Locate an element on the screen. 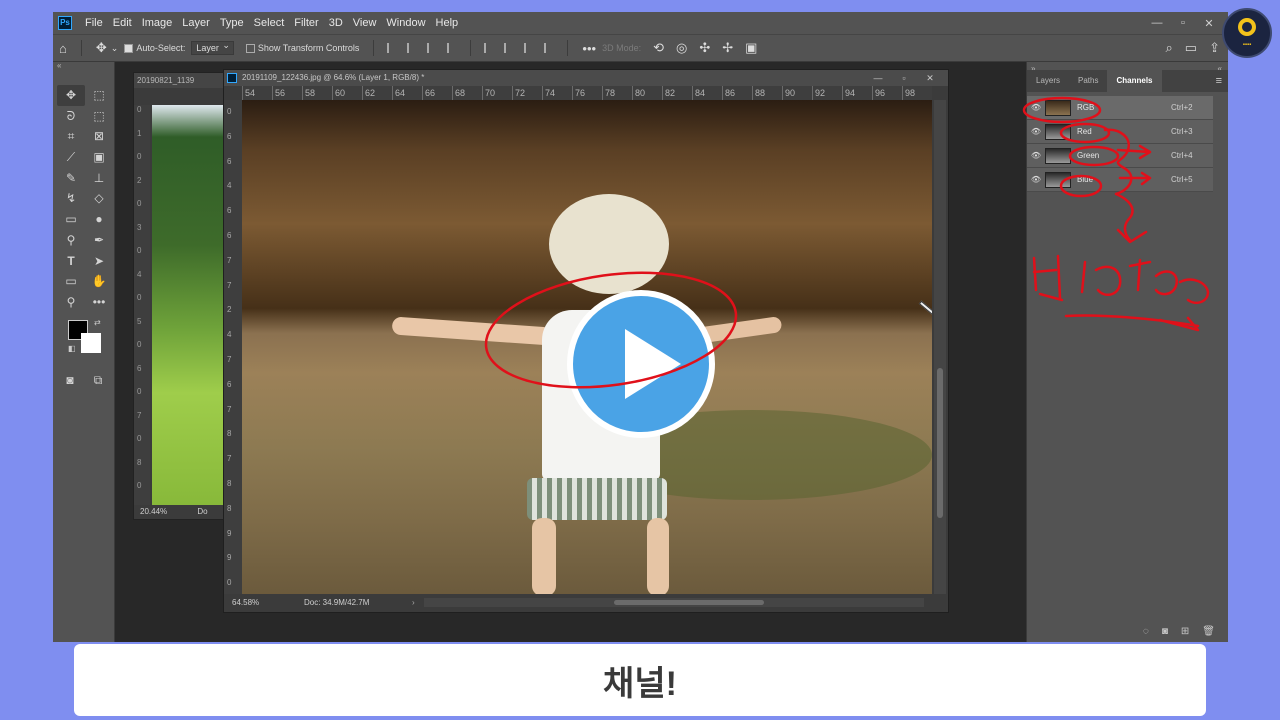  photo-canvas-back is located at coordinates (188, 305).